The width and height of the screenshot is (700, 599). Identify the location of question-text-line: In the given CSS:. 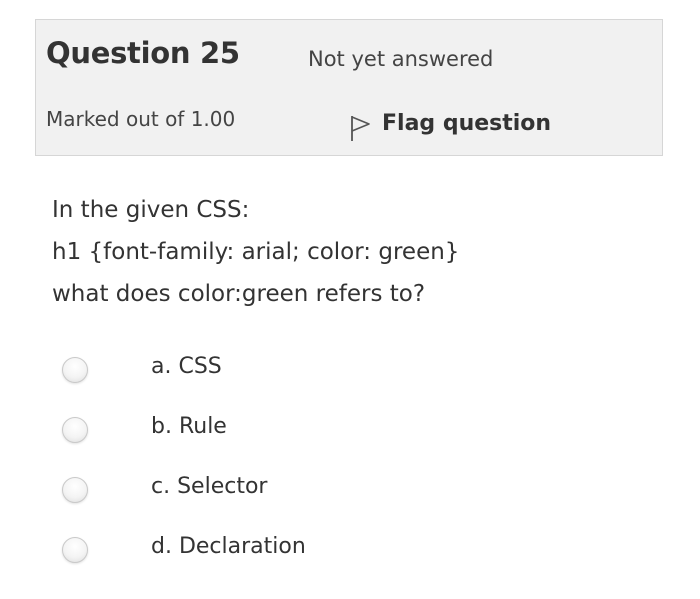
(151, 210).